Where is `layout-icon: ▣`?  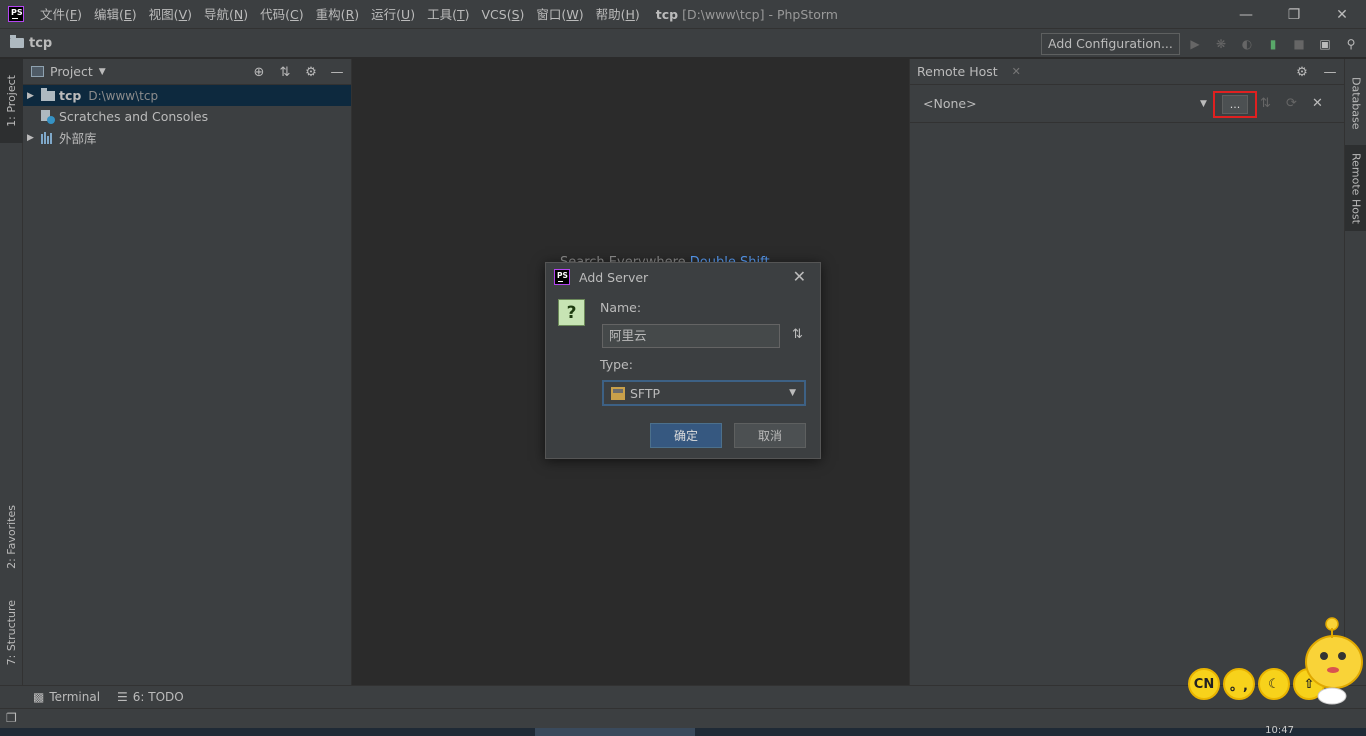 layout-icon: ▣ is located at coordinates (1325, 44).